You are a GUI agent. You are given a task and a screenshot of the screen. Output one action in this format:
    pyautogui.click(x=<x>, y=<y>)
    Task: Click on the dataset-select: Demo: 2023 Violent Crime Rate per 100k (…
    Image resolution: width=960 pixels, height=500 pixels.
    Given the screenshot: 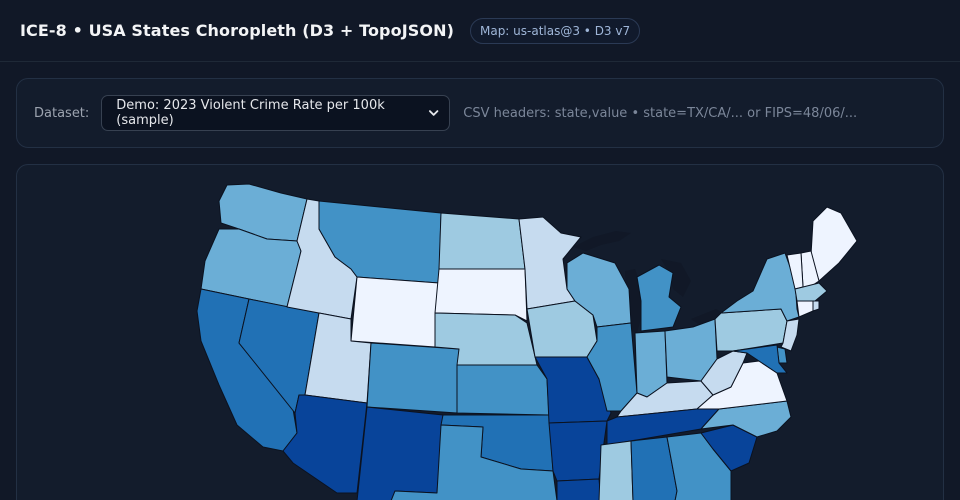 What is the action you would take?
    pyautogui.click(x=276, y=113)
    